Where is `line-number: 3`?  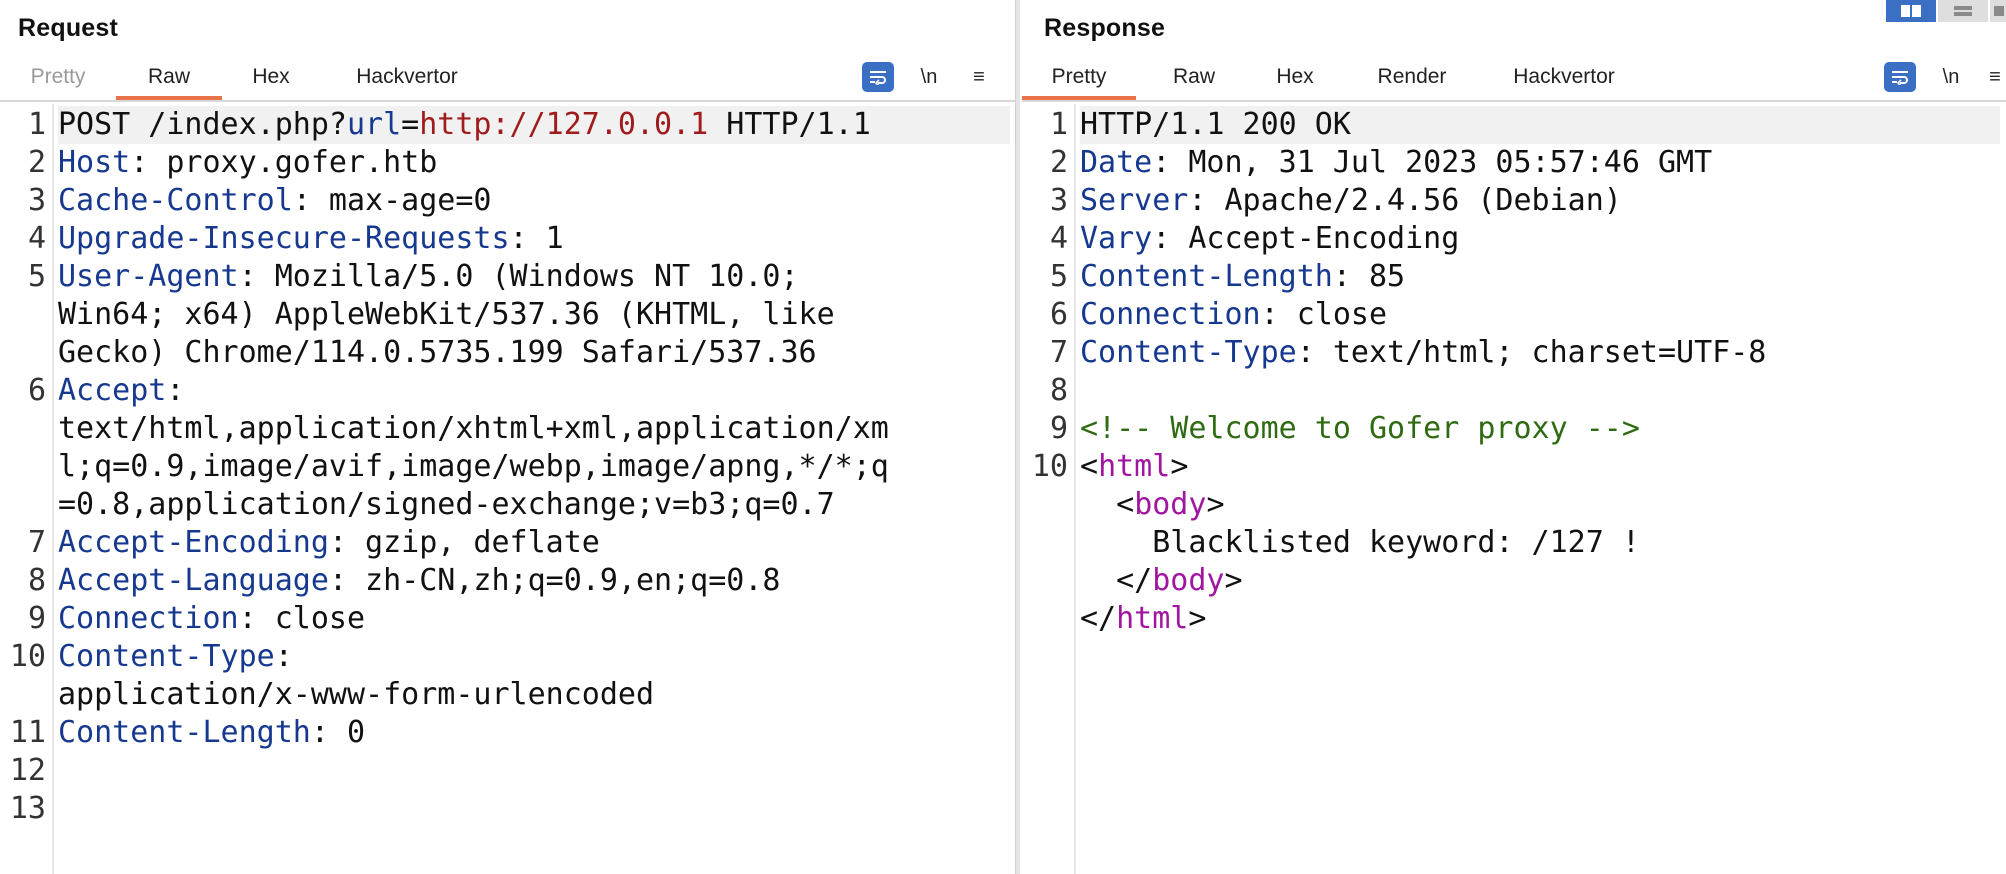 line-number: 3 is located at coordinates (36, 200).